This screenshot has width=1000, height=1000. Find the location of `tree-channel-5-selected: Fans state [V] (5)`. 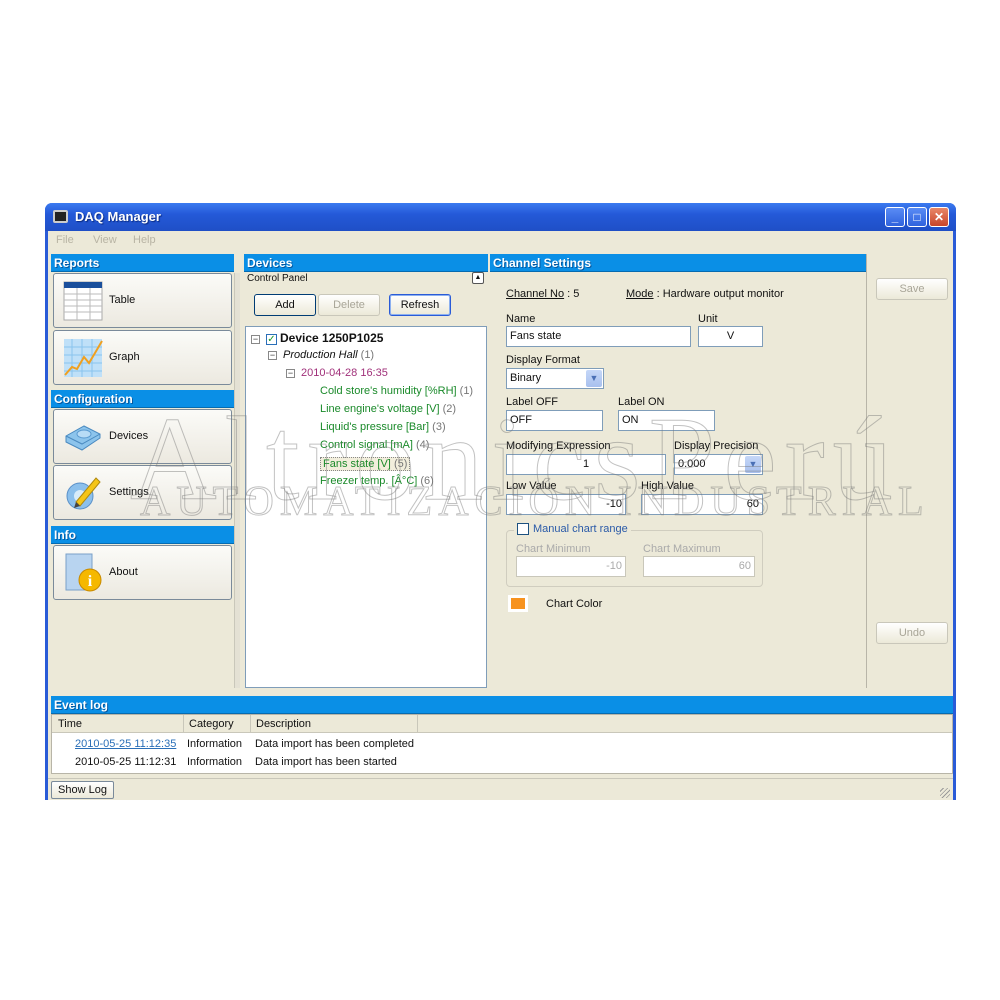

tree-channel-5-selected: Fans state [V] (5) is located at coordinates (365, 464).